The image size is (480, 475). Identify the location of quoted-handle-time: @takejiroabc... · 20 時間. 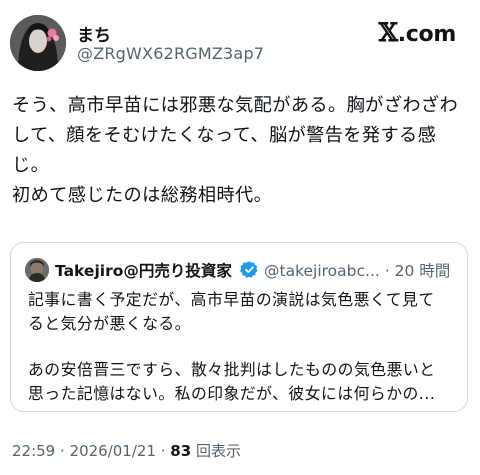
(357, 271).